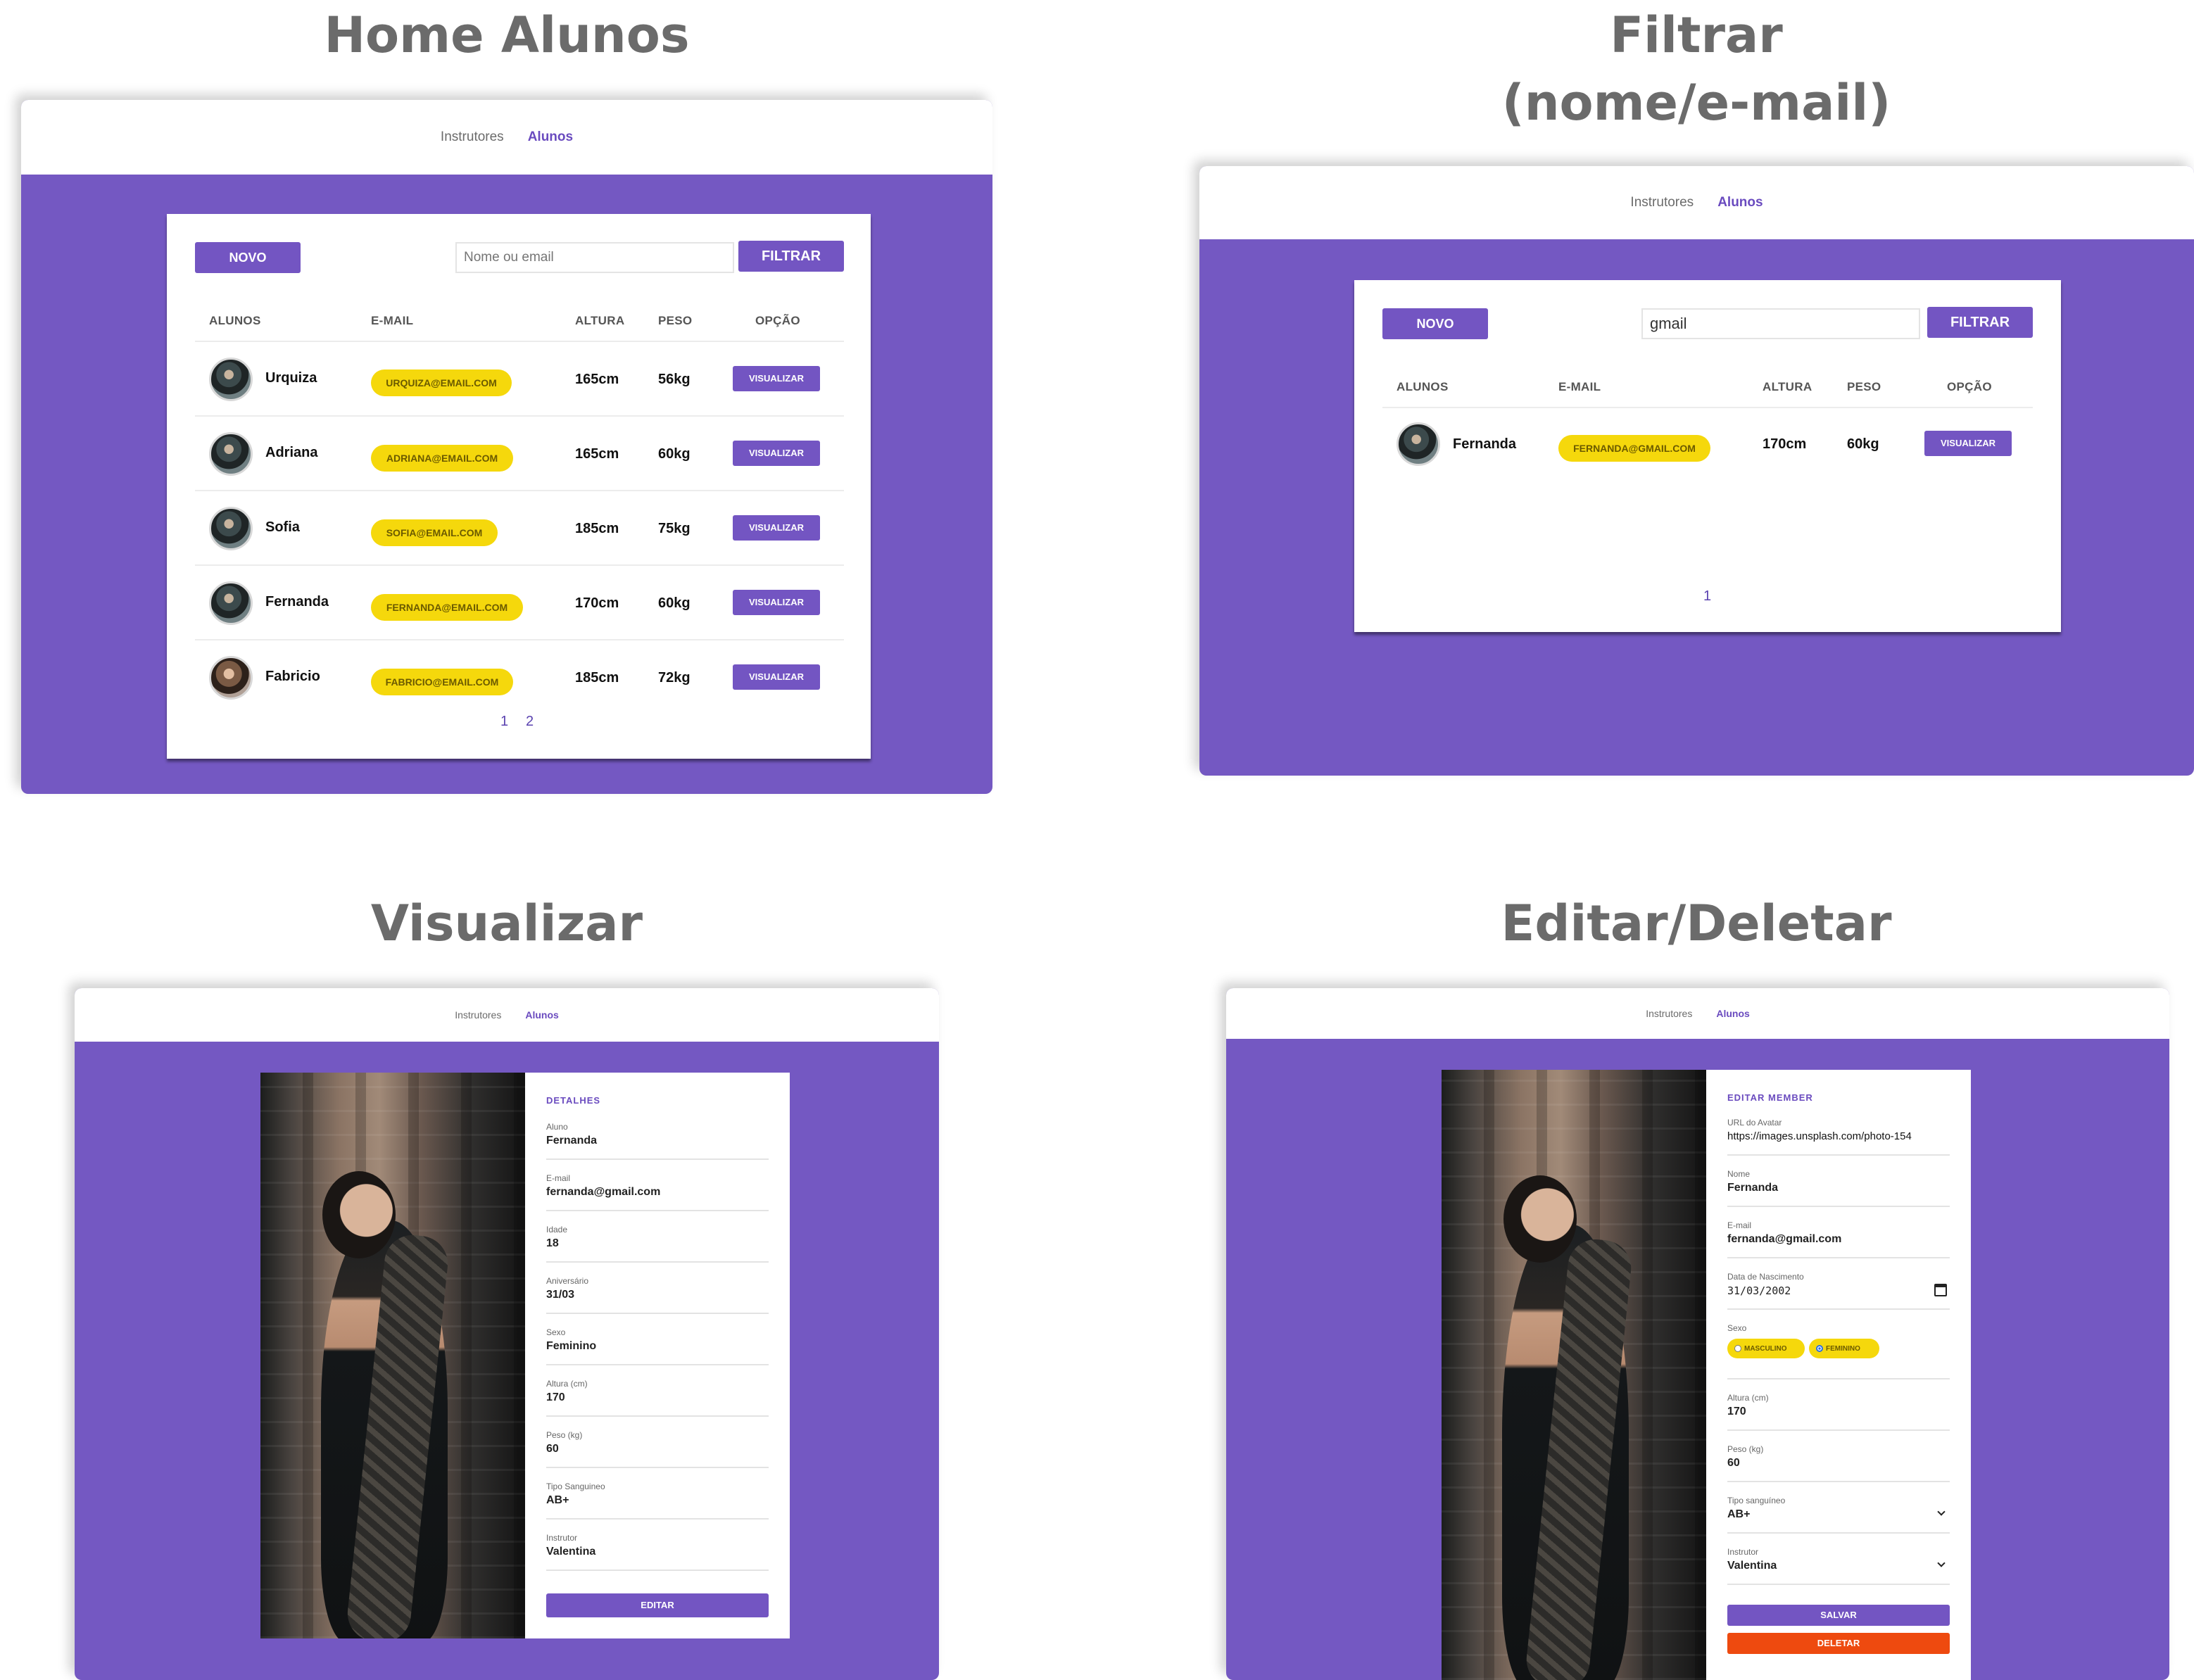  Describe the element at coordinates (292, 676) in the screenshot. I see `student-name: Fabricio` at that location.